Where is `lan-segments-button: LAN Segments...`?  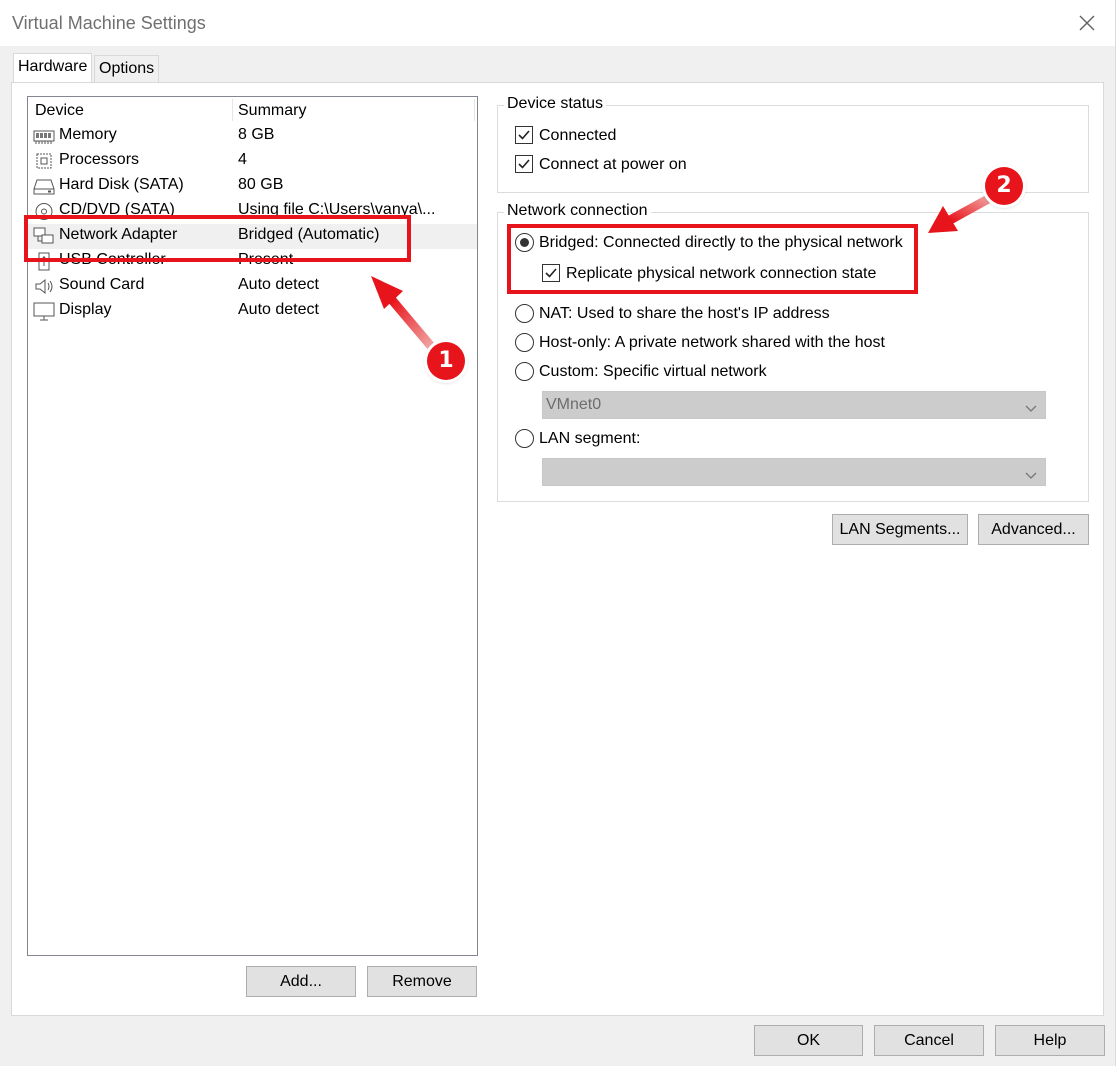 lan-segments-button: LAN Segments... is located at coordinates (900, 529).